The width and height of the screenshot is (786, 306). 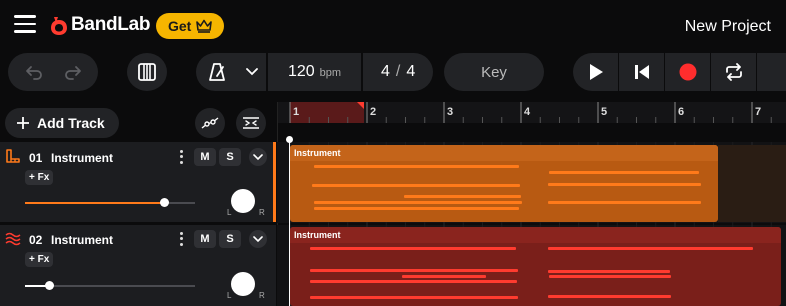 What do you see at coordinates (49, 285) in the screenshot?
I see `volume-slider-thumb` at bounding box center [49, 285].